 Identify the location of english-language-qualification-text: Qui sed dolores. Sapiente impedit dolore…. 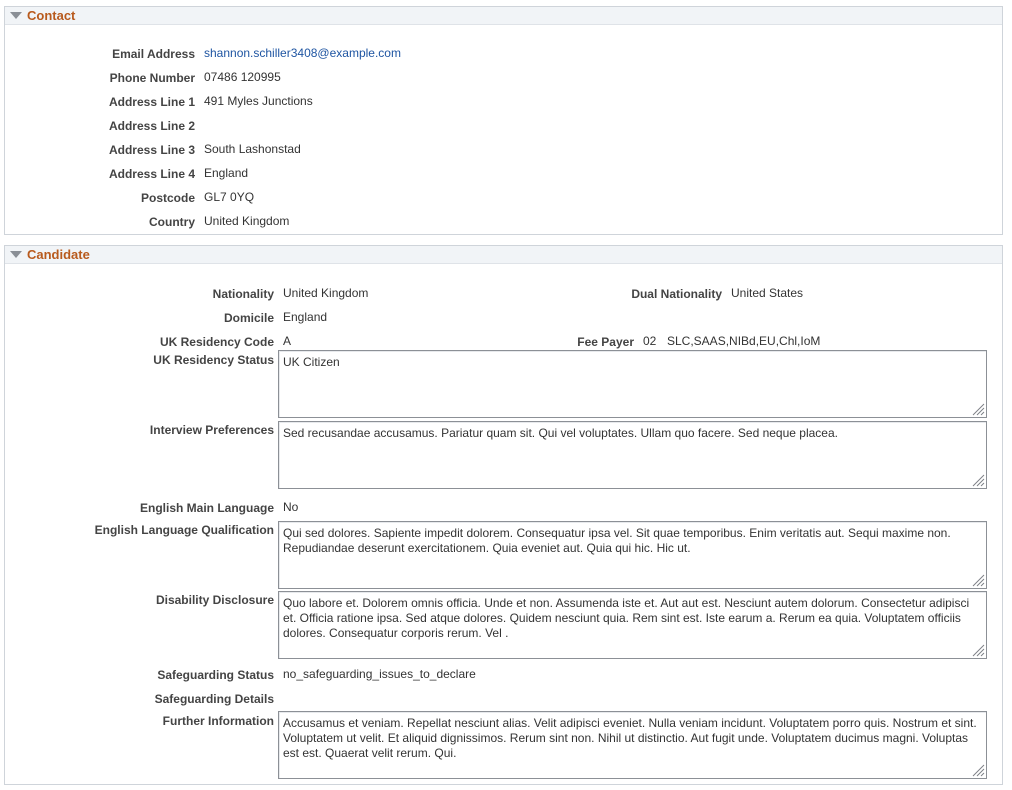
(617, 540).